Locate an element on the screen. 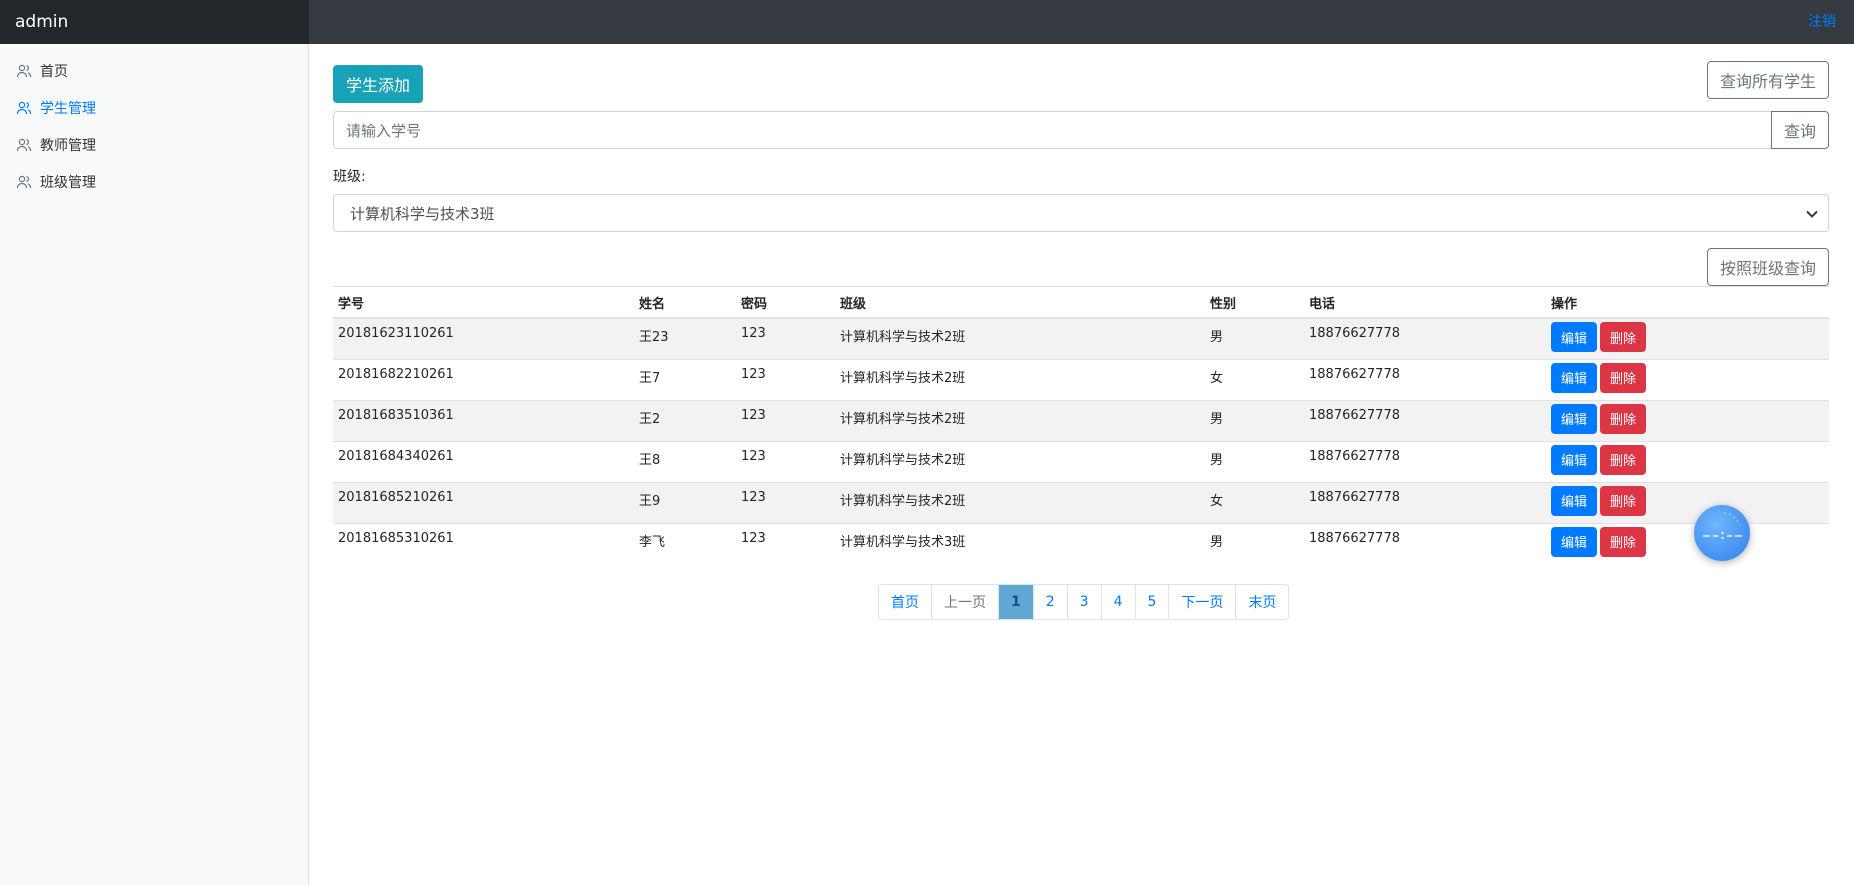  cell-student-id: 20181685210261 is located at coordinates (483, 502).